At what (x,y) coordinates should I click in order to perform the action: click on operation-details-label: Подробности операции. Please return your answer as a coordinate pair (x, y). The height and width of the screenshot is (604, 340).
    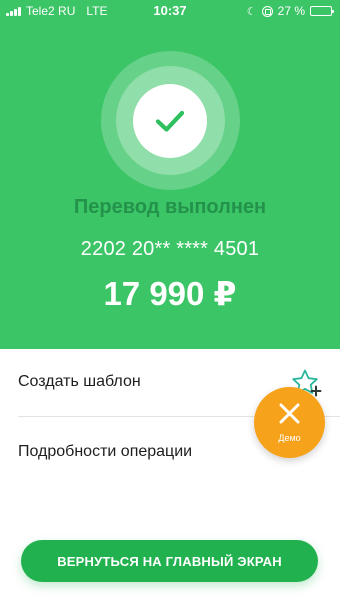
    Looking at the image, I should click on (105, 451).